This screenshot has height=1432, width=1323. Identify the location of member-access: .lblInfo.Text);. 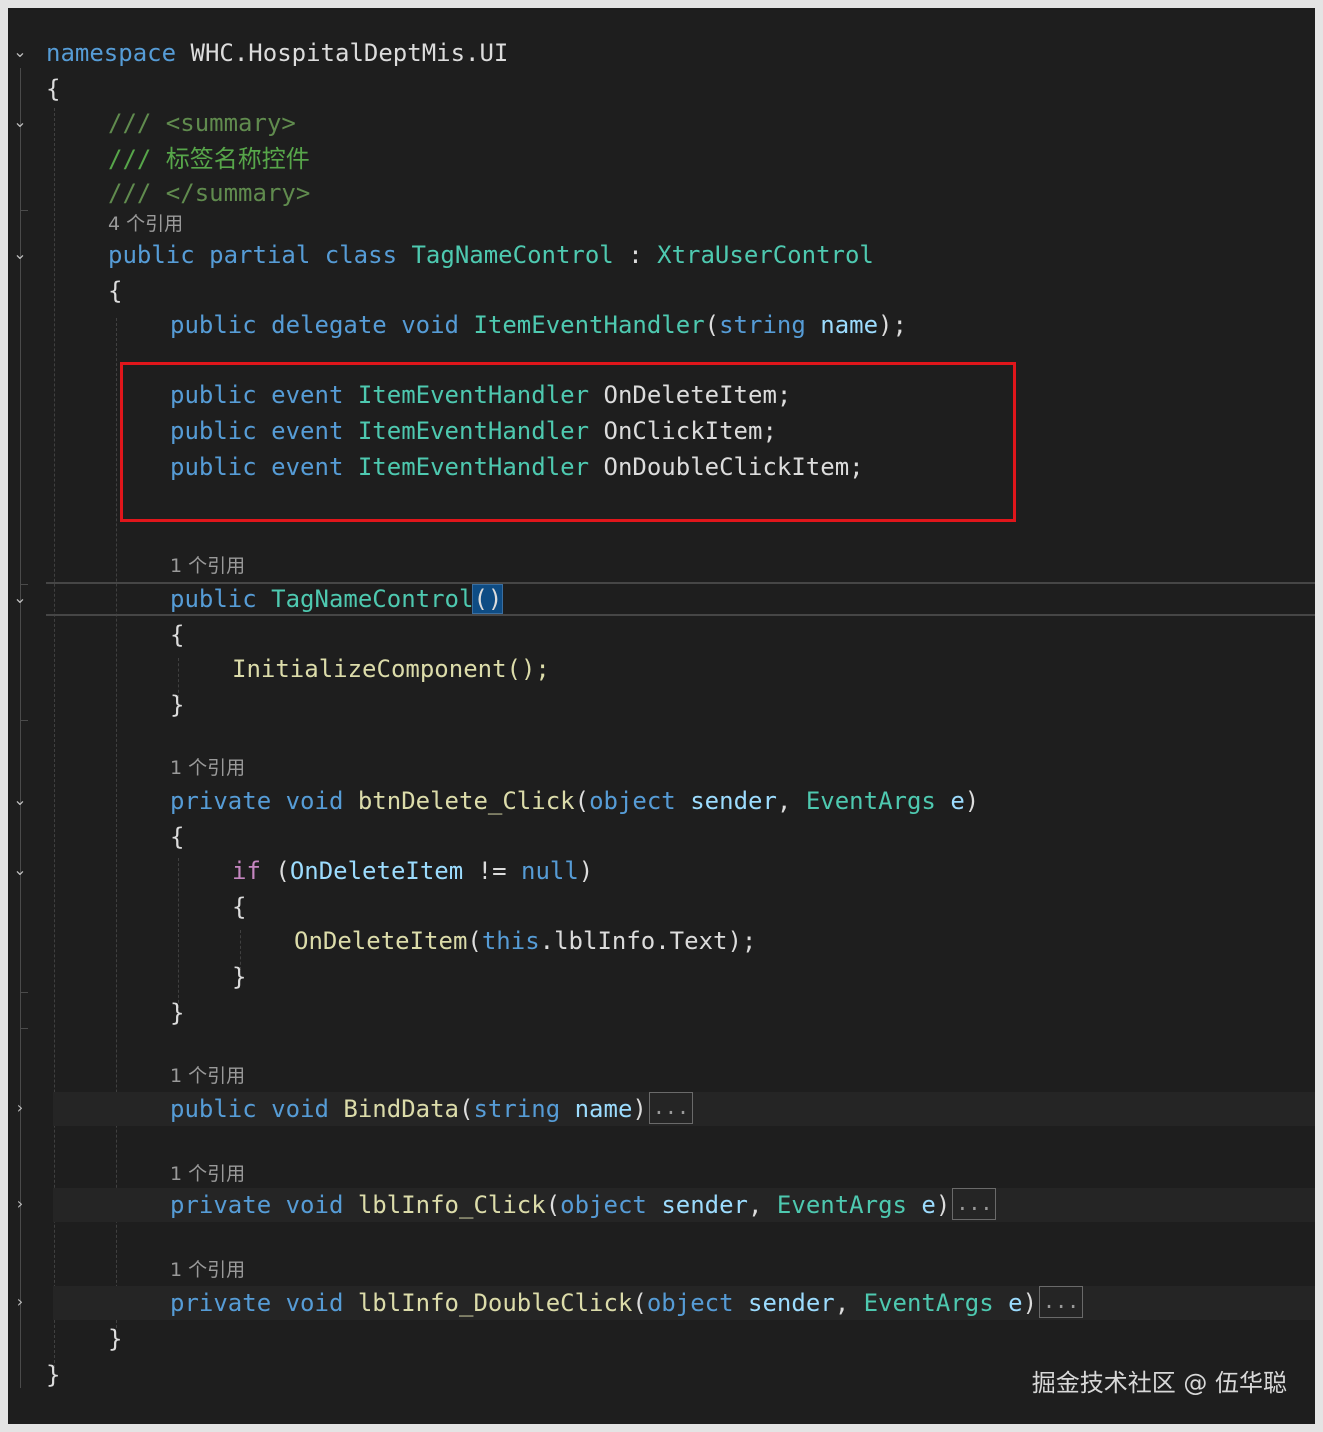
(648, 941).